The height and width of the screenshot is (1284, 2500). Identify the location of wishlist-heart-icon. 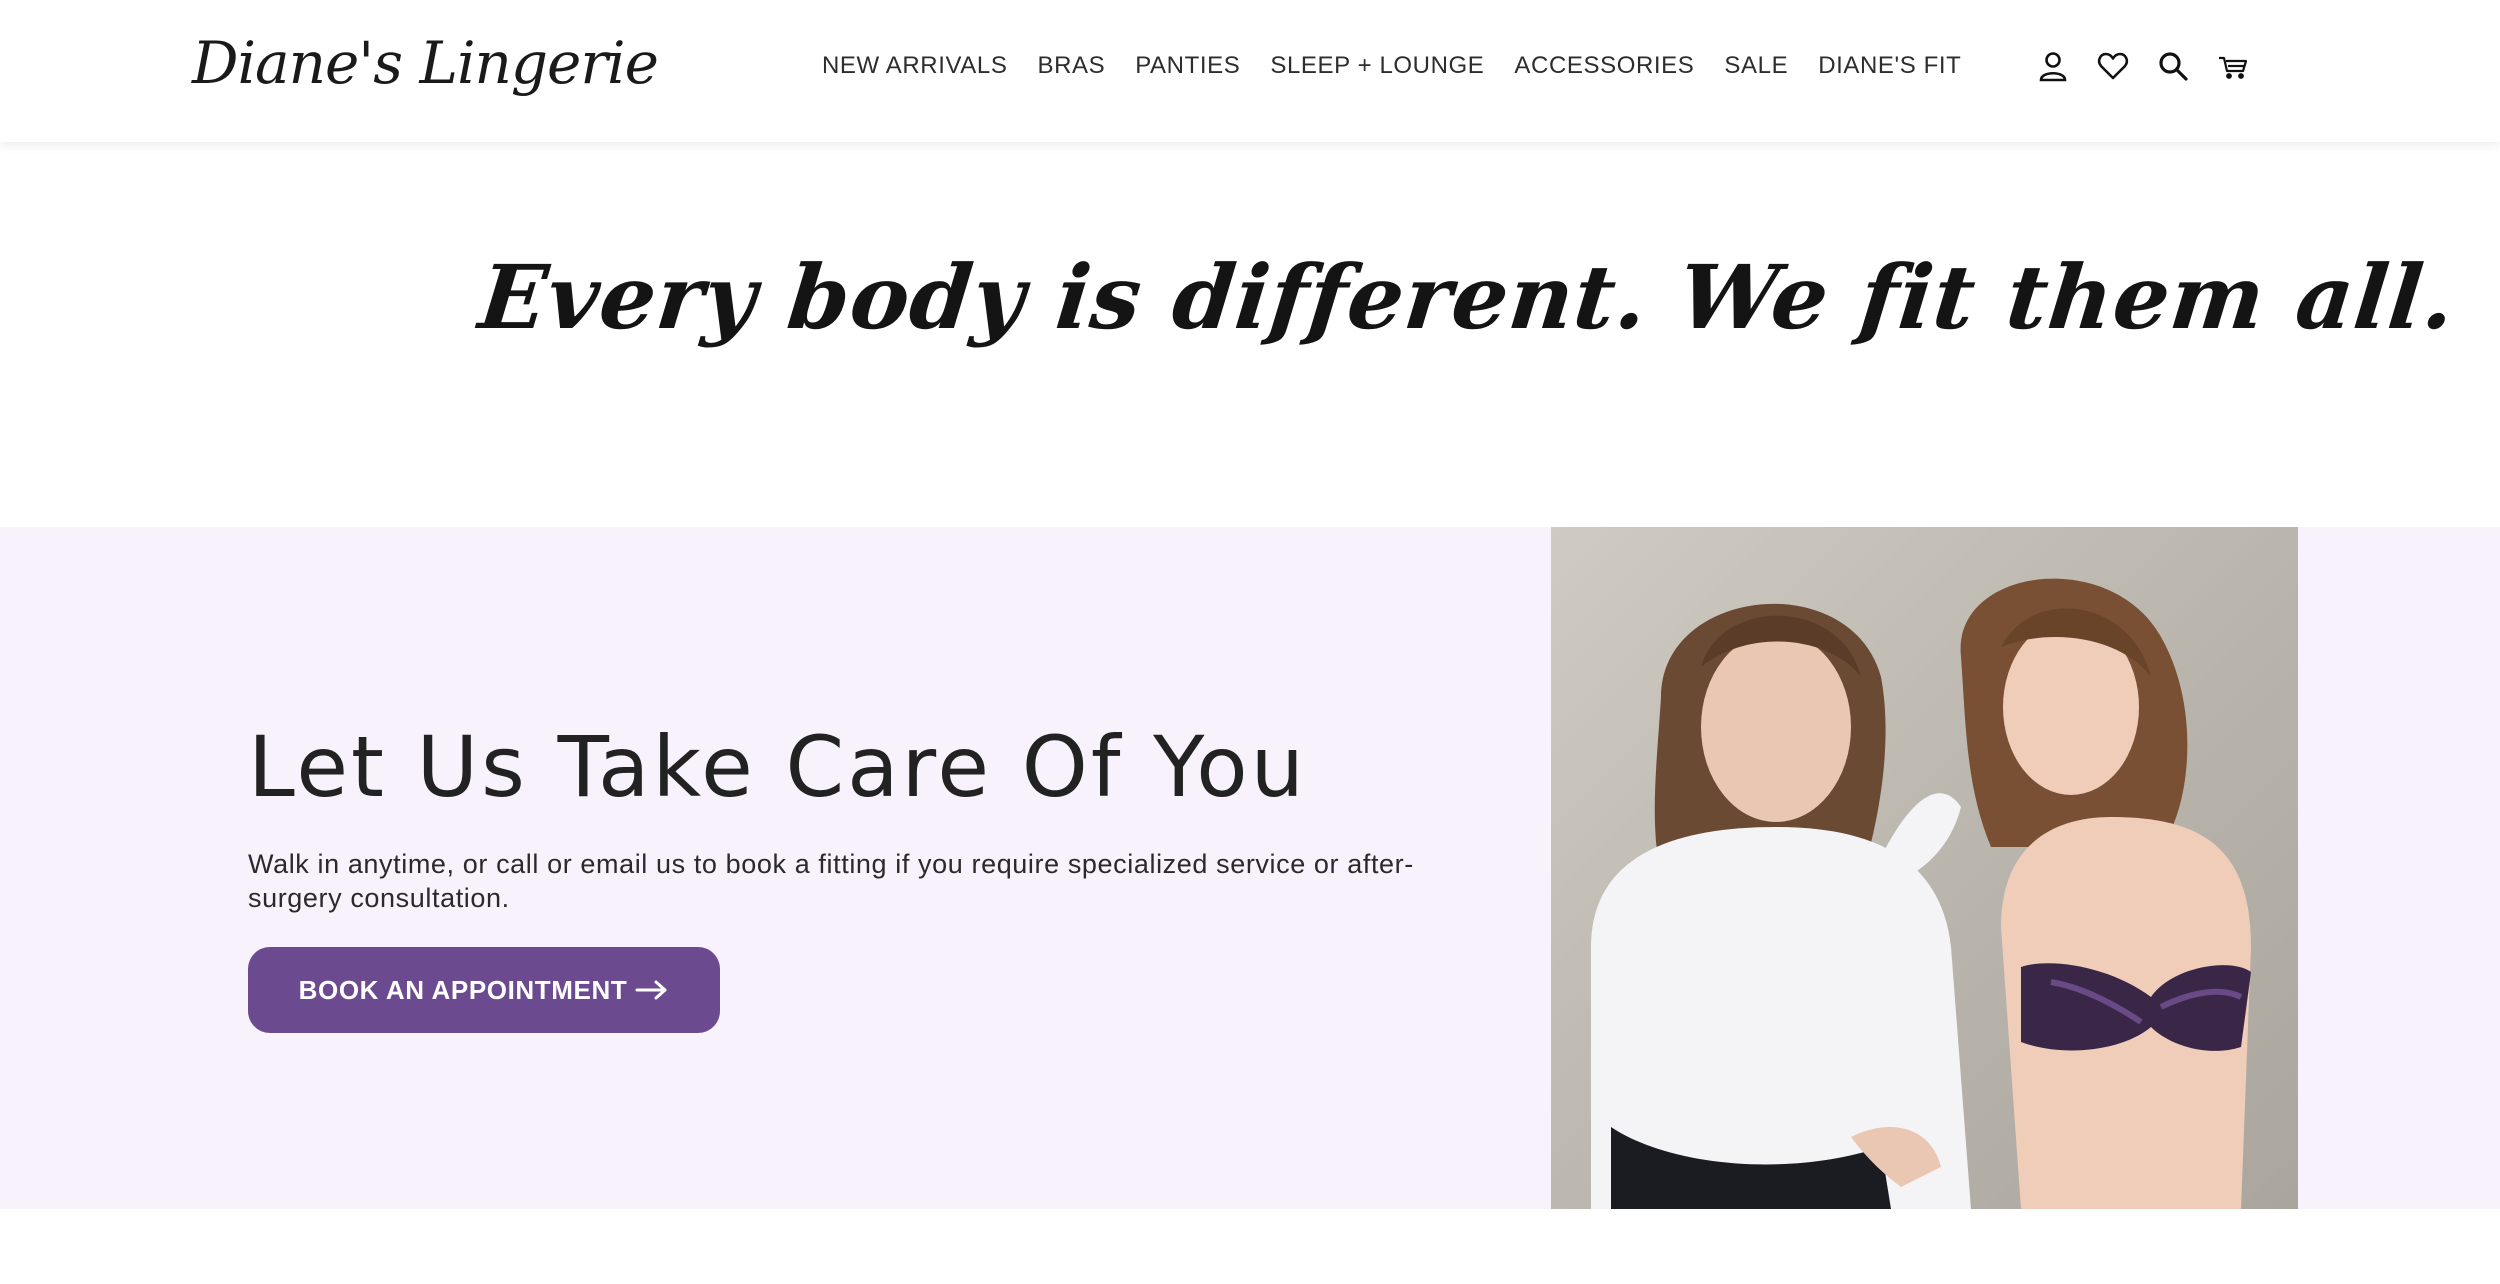
(2113, 66).